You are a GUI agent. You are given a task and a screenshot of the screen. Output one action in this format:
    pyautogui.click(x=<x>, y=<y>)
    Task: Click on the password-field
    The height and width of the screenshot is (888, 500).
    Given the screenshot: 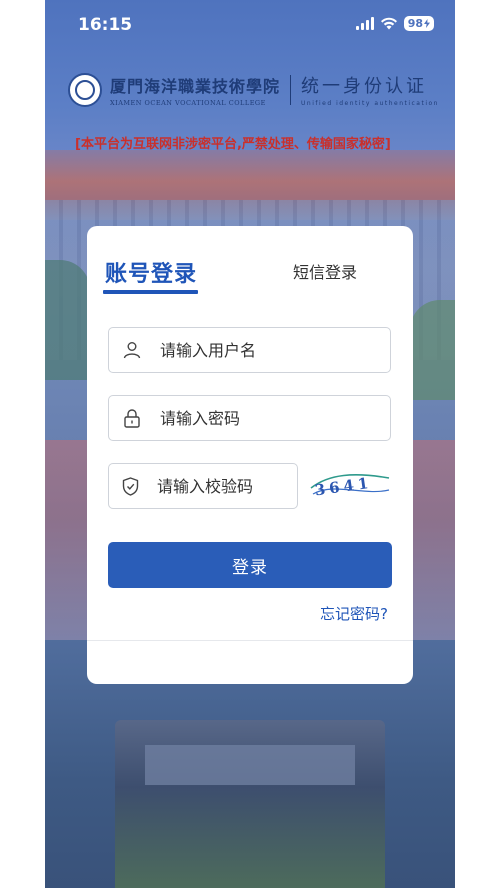 What is the action you would take?
    pyautogui.click(x=249, y=418)
    